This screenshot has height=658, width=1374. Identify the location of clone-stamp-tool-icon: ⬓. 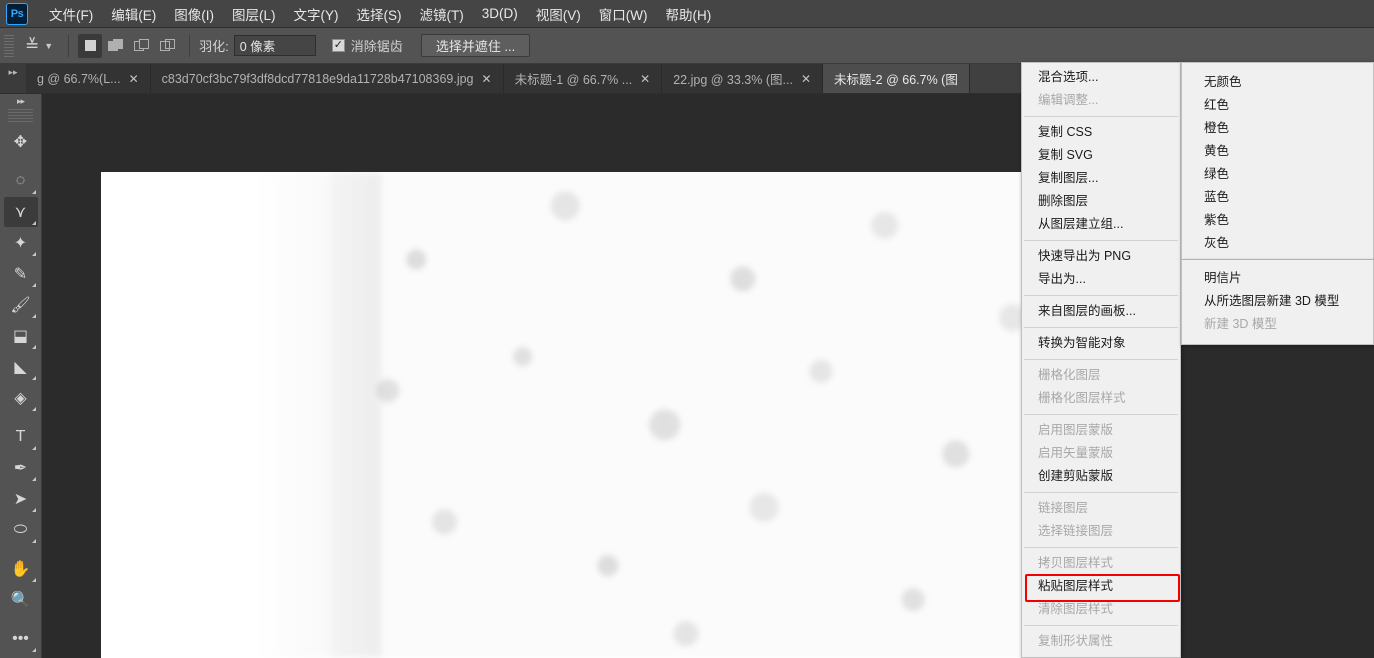
(20, 336).